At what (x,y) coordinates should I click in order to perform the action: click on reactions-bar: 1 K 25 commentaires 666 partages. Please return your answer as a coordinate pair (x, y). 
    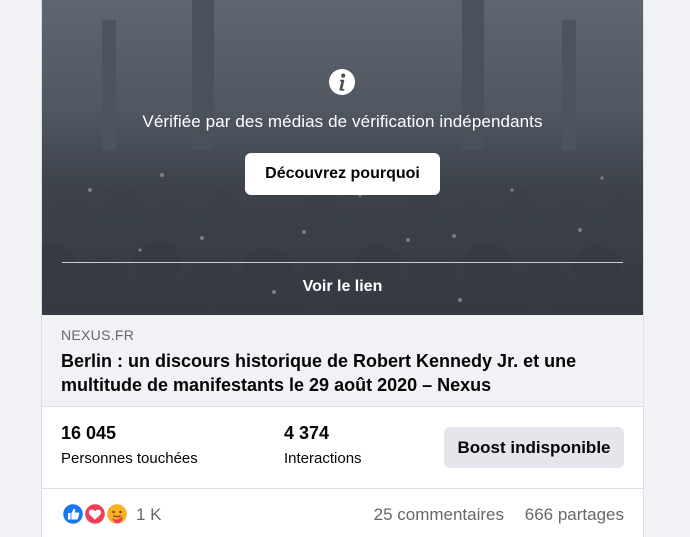
    Looking at the image, I should click on (342, 513).